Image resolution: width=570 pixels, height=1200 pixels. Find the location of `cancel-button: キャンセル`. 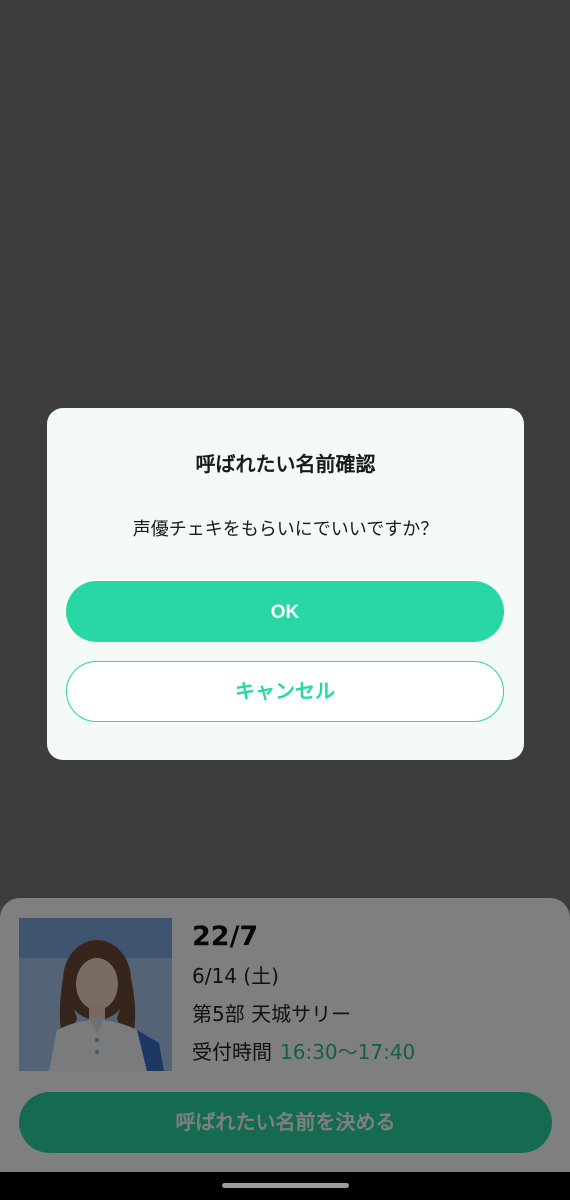

cancel-button: キャンセル is located at coordinates (285, 691).